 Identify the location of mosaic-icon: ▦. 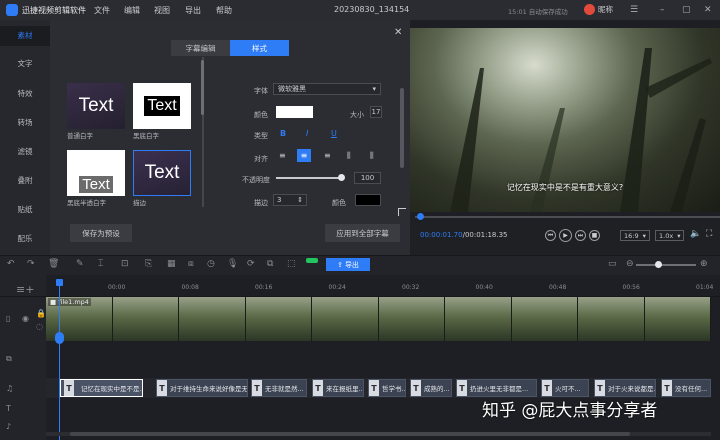
(171, 264).